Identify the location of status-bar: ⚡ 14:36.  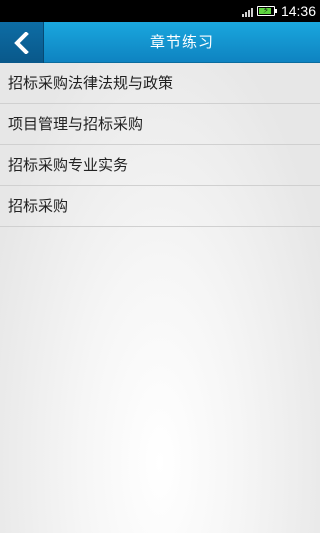
(160, 11).